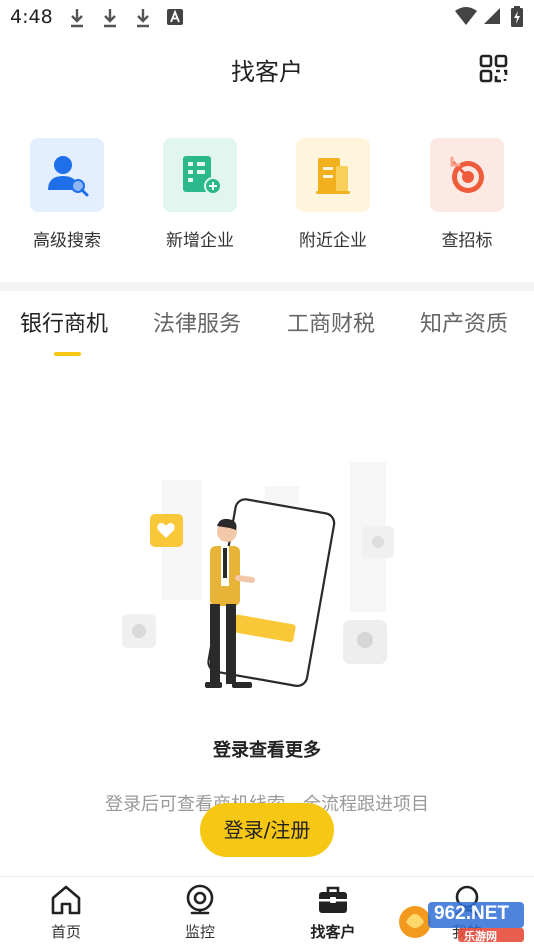 The image size is (534, 951). I want to click on quick-action-label: 附近企业, so click(333, 241).